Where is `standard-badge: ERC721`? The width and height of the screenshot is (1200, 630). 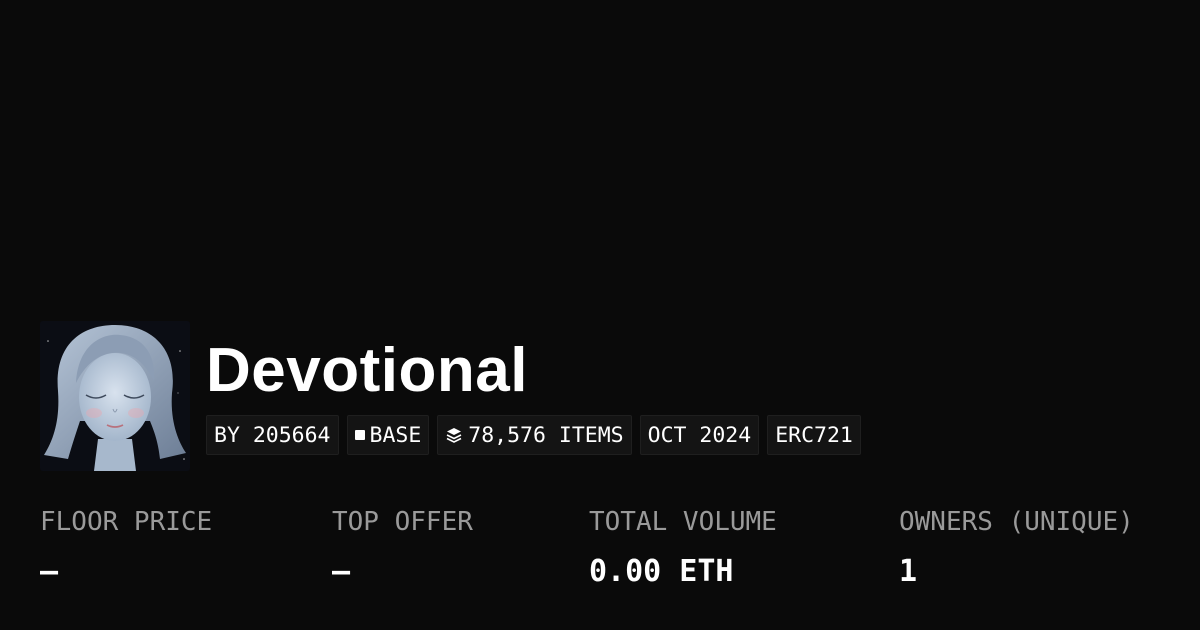
standard-badge: ERC721 is located at coordinates (814, 435).